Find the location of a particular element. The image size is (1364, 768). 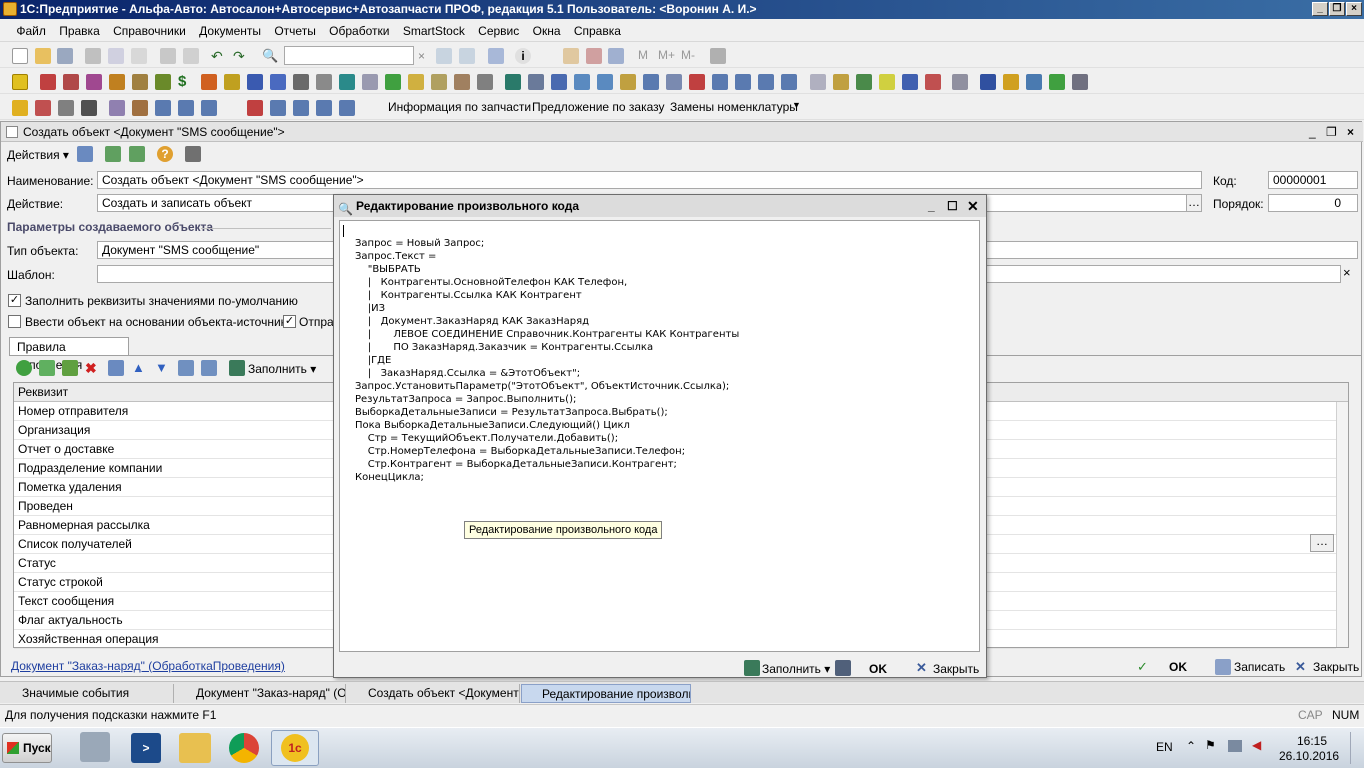

network-icon is located at coordinates (1235, 746).